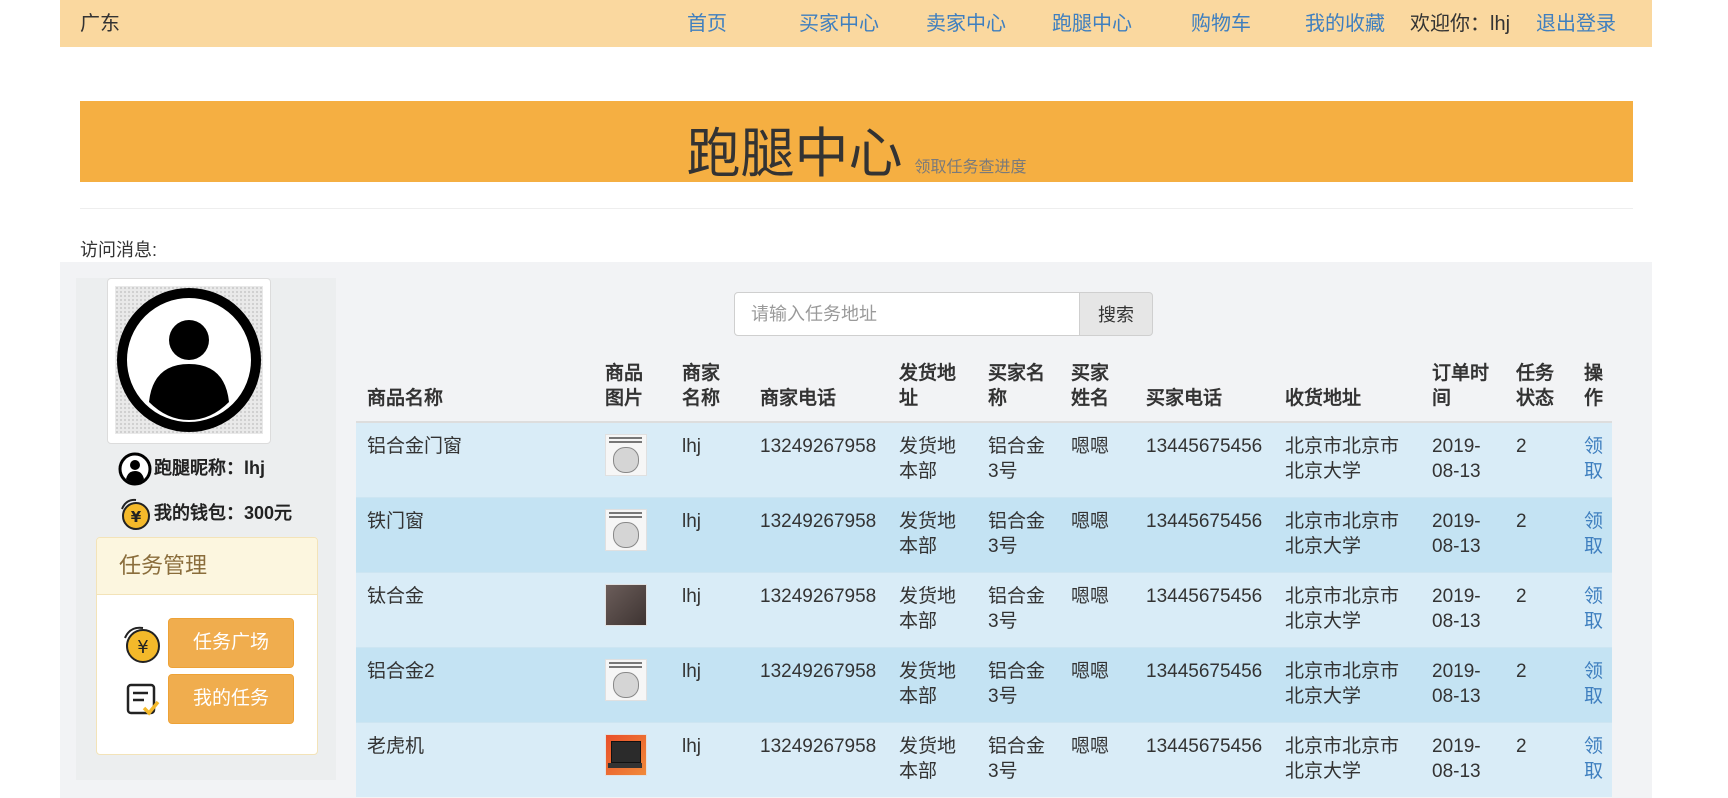 The width and height of the screenshot is (1728, 798). Describe the element at coordinates (199, 467) in the screenshot. I see `nickname-label: 跑腿昵称：` at that location.